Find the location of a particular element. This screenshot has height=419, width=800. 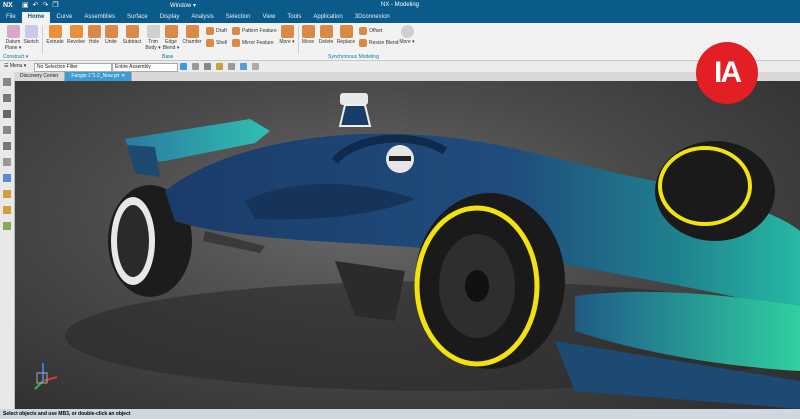

trim-body-button: Trim Body ▾ is located at coordinates (153, 38).